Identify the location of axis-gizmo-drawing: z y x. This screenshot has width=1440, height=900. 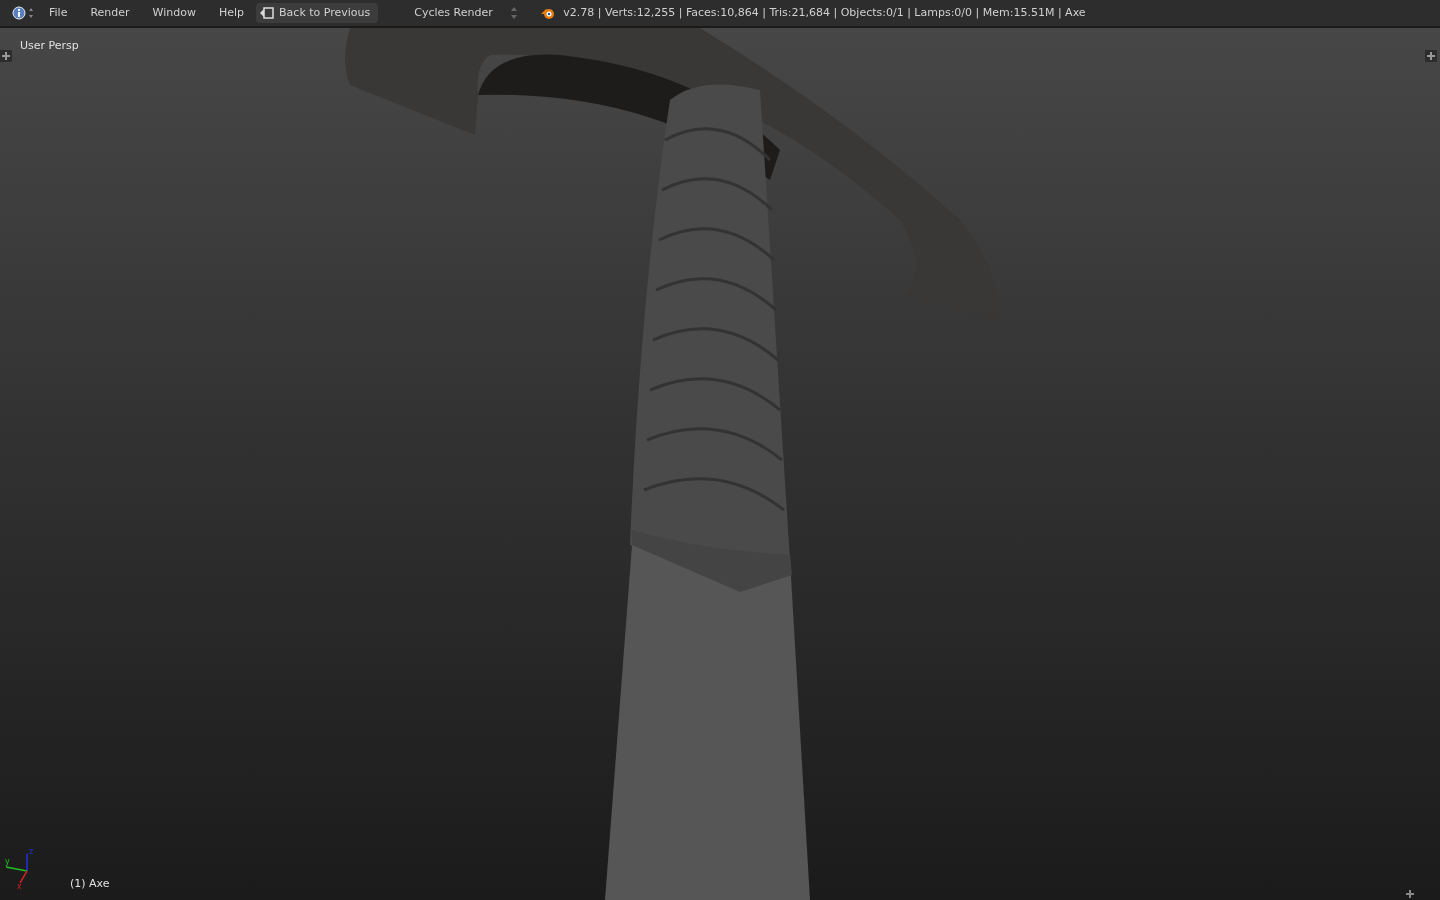
(20, 868).